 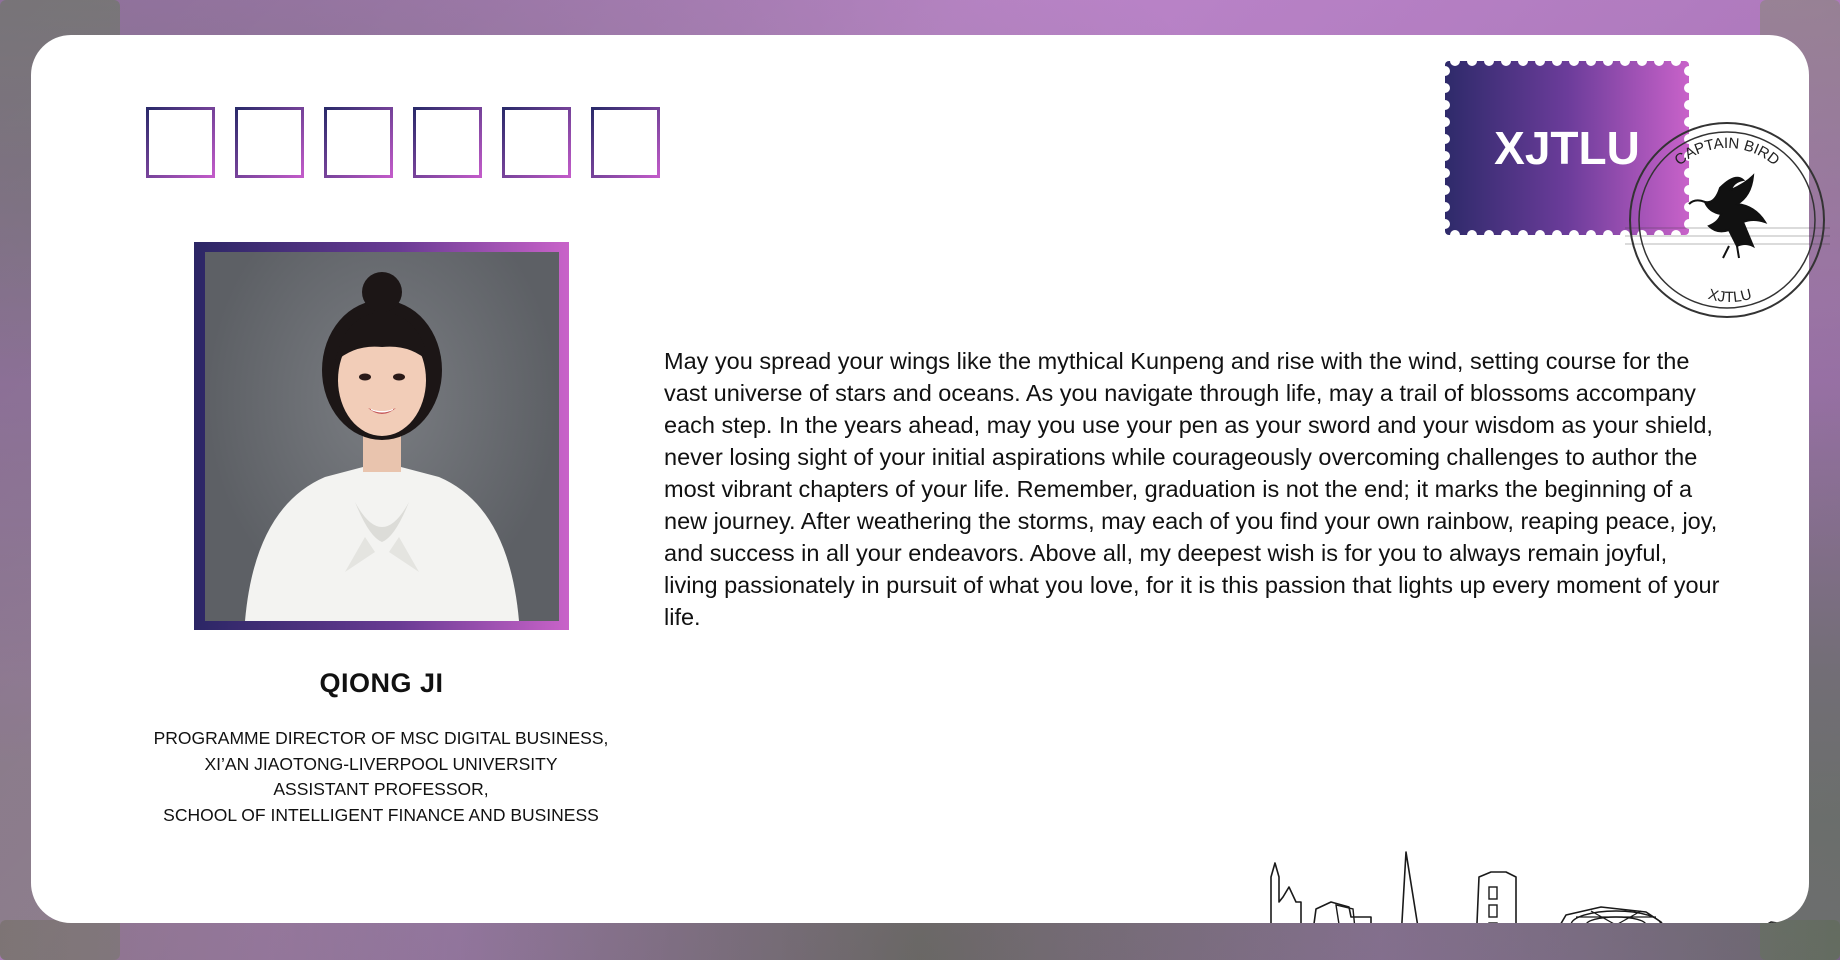 I want to click on liver-bird-icon, so click(x=1728, y=216).